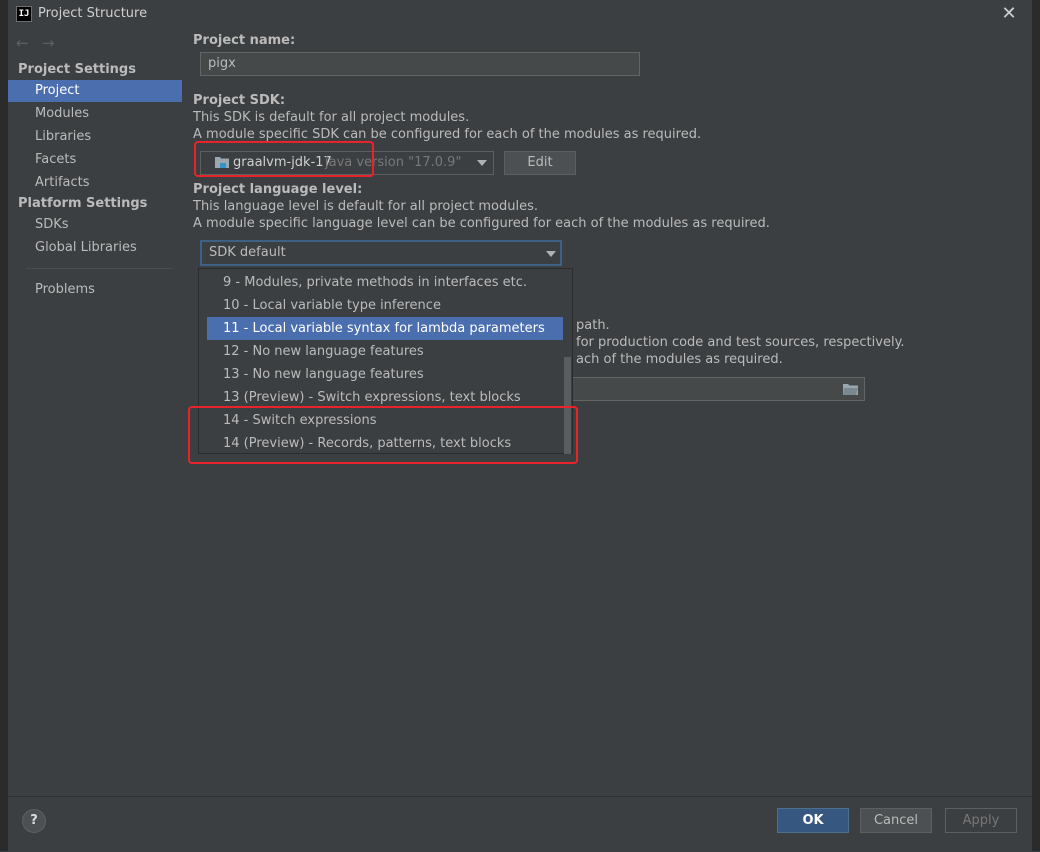  I want to click on list-item: 13 - No new language features, so click(385, 374).